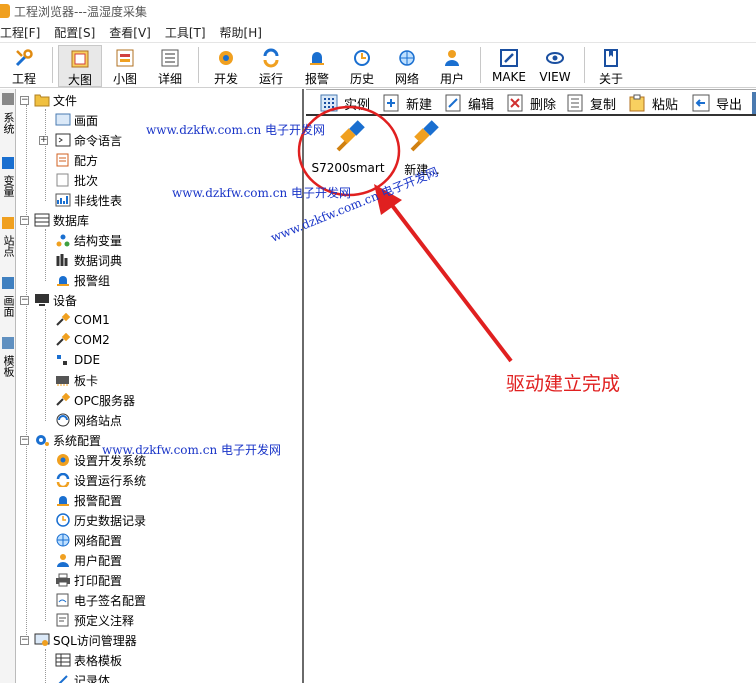 Image resolution: width=756 pixels, height=683 pixels. What do you see at coordinates (449, 280) in the screenshot?
I see `annotation-arrow-shaft` at bounding box center [449, 280].